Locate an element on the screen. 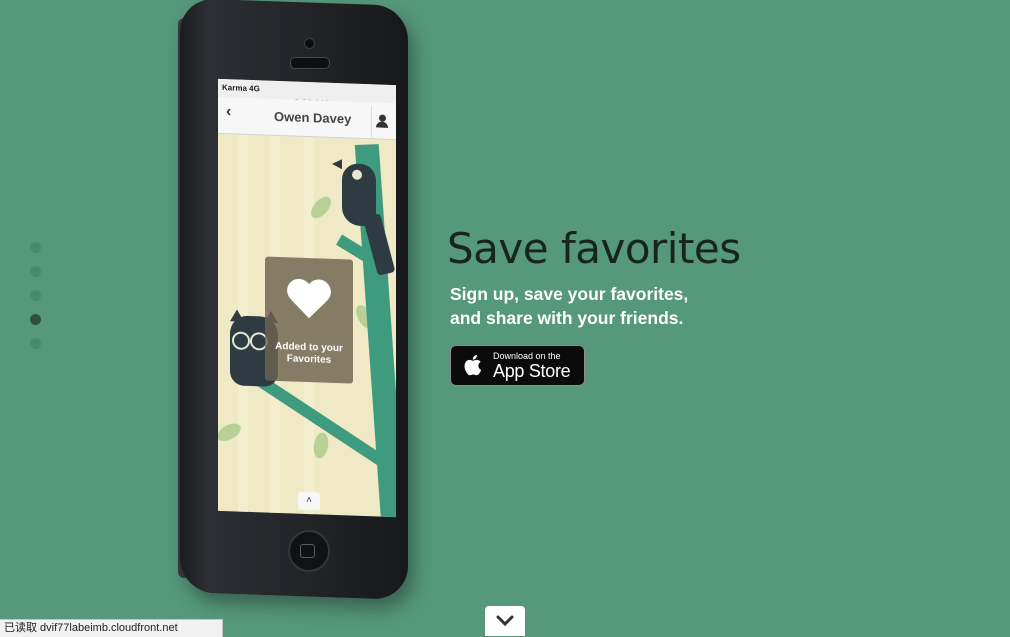 This screenshot has width=1010, height=637. app-store-big-text: App Store is located at coordinates (532, 371).